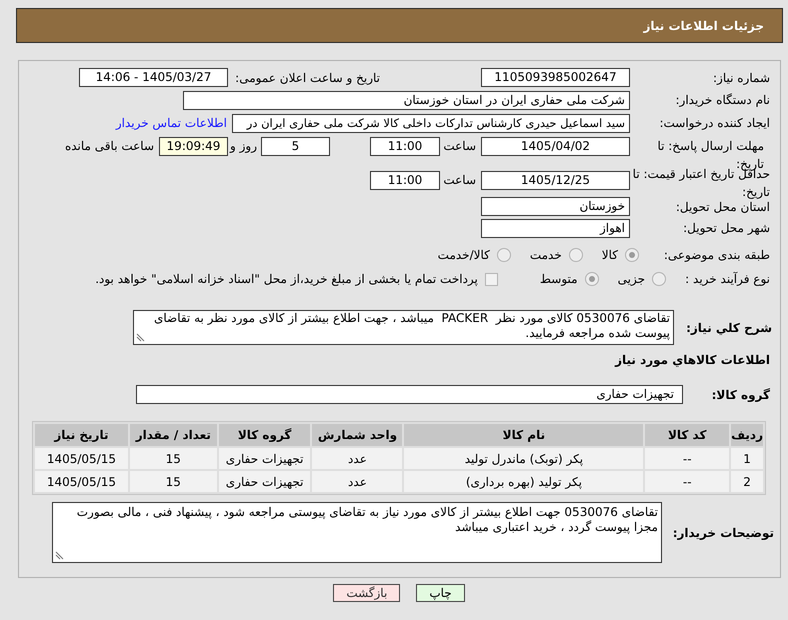 The height and width of the screenshot is (620, 788). What do you see at coordinates (173, 435) in the screenshot?
I see `column-header: تعداد / مقدار` at bounding box center [173, 435].